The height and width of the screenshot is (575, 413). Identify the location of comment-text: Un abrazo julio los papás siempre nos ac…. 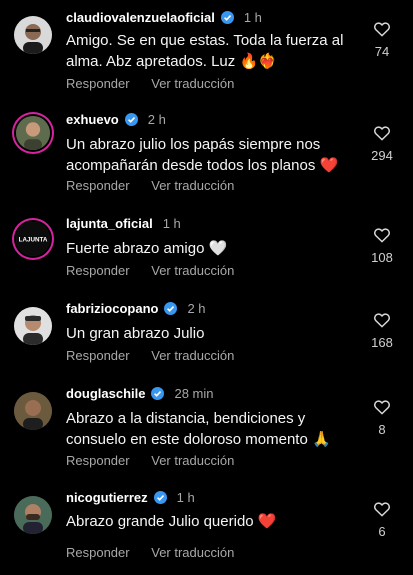
(202, 155).